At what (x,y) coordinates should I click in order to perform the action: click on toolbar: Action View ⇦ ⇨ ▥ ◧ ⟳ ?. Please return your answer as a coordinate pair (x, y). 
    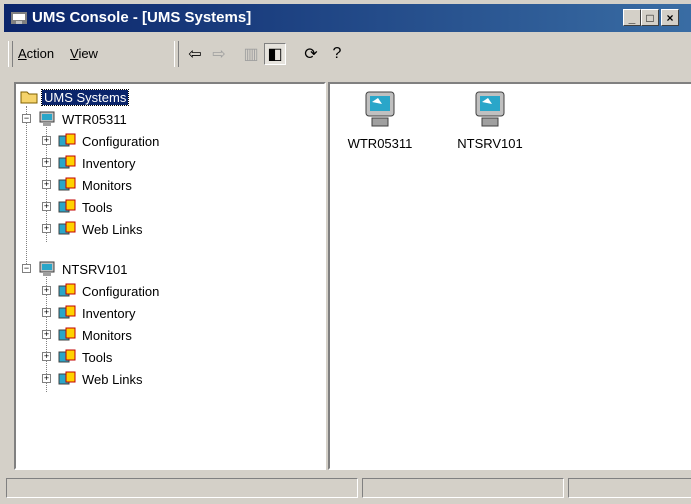
    Looking at the image, I should click on (347, 54).